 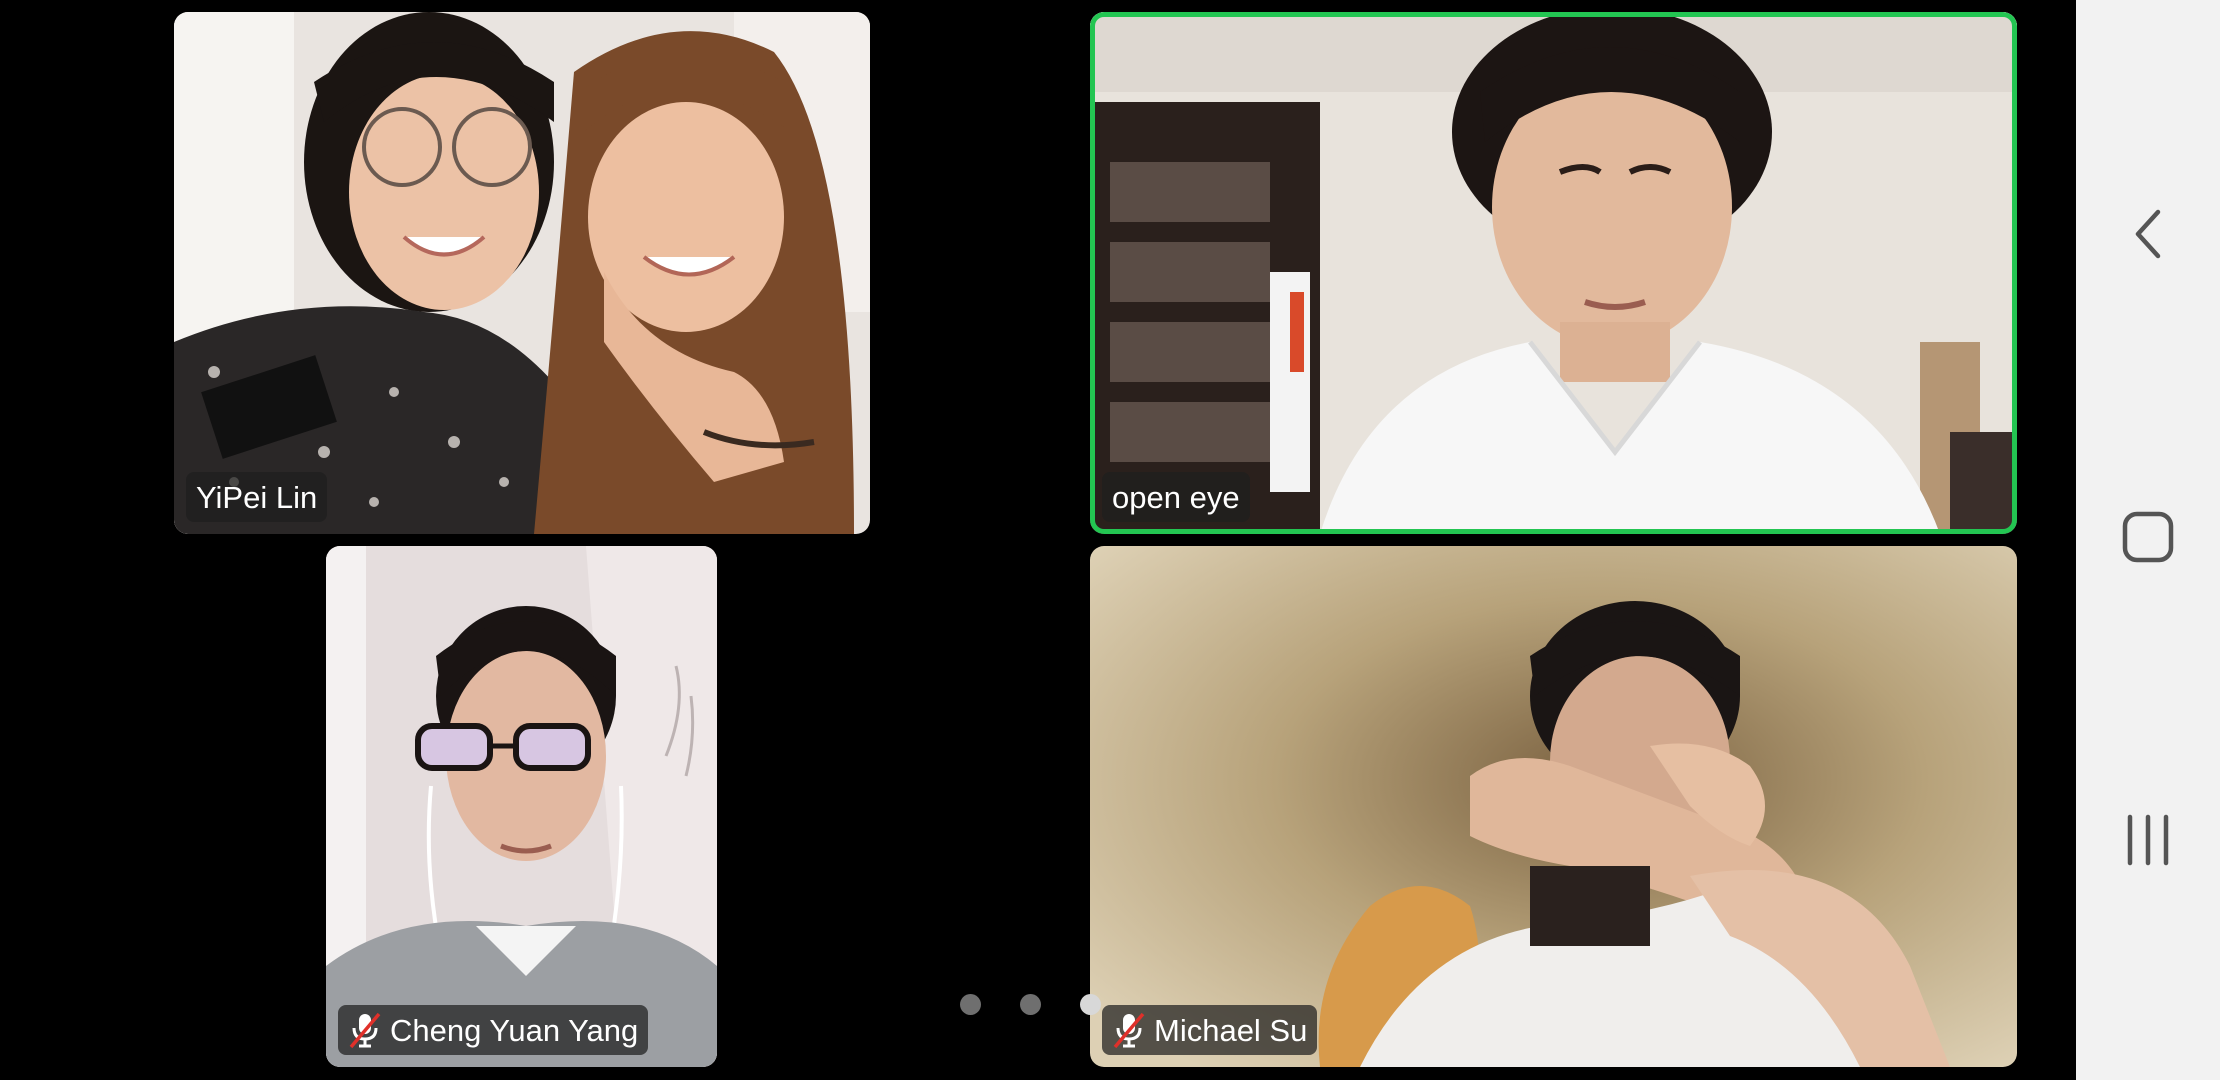 I want to click on participant-name: Cheng Yuan Yang, so click(x=514, y=1030).